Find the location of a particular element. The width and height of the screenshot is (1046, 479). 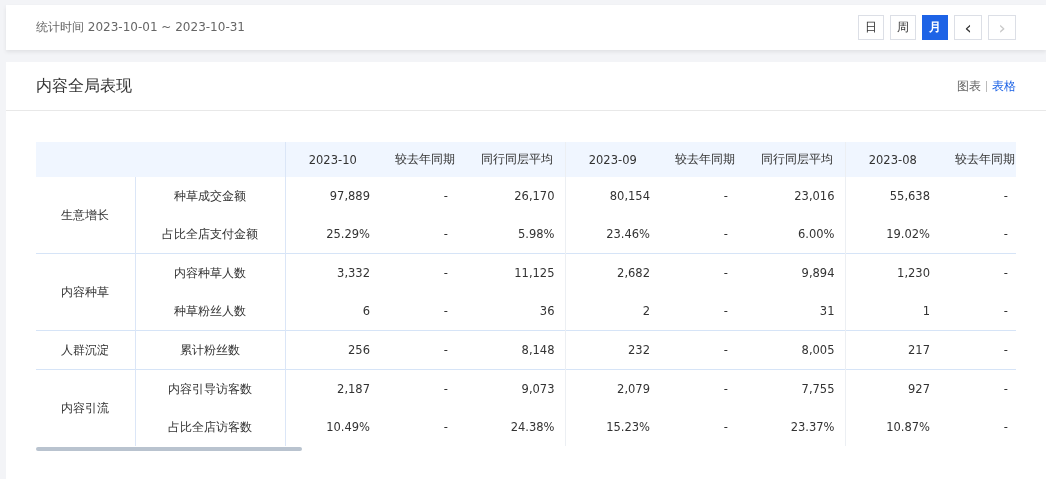

table-cell: 25.29% is located at coordinates (332, 234).